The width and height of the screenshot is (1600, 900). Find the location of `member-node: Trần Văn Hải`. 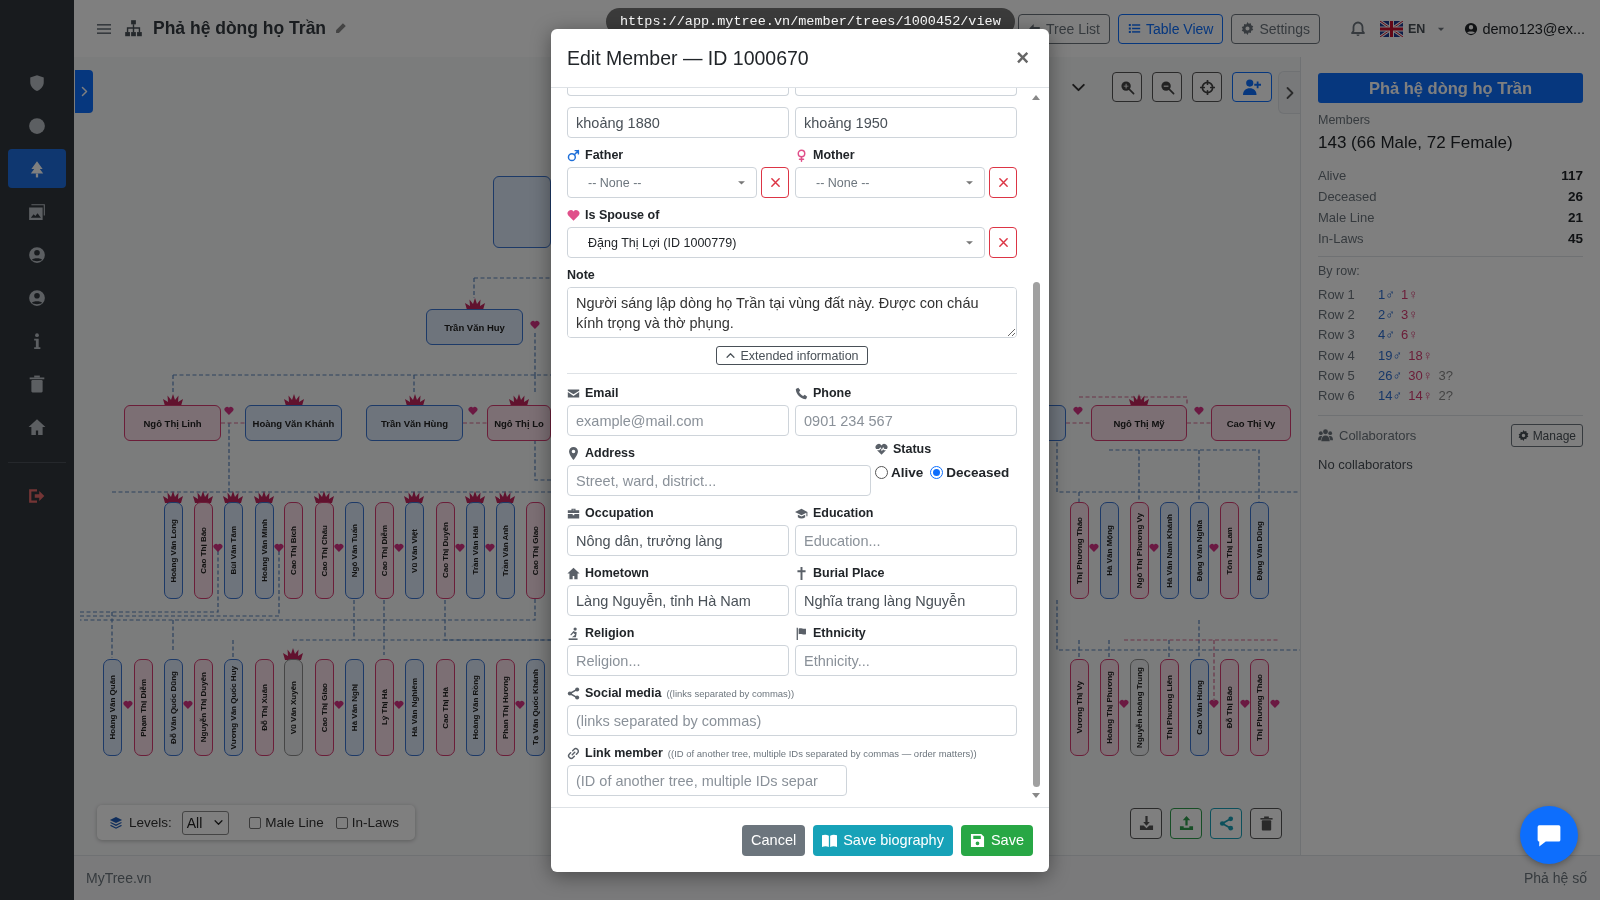

member-node: Trần Văn Hải is located at coordinates (475, 550).